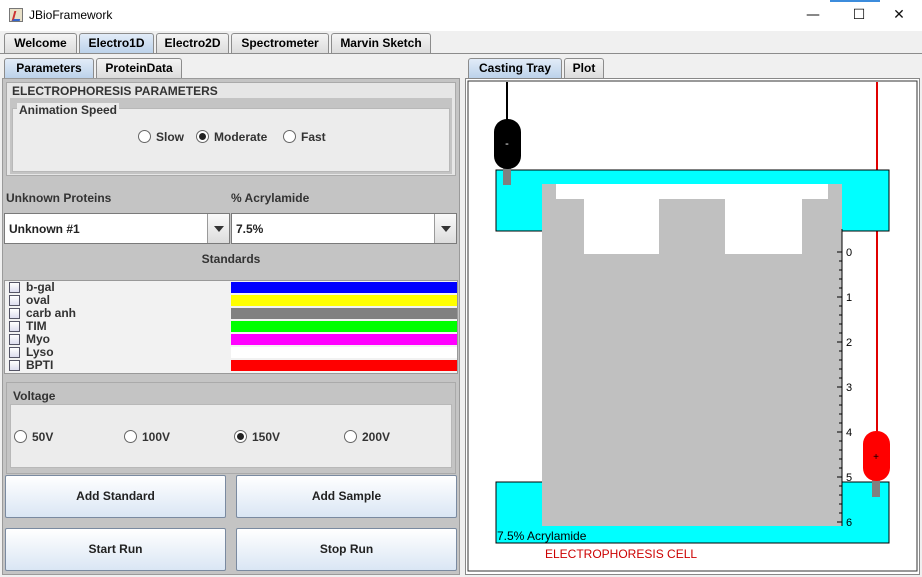 This screenshot has height=577, width=922. Describe the element at coordinates (381, 43) in the screenshot. I see `tab-marvin-sketch: Marvin Sketch` at that location.